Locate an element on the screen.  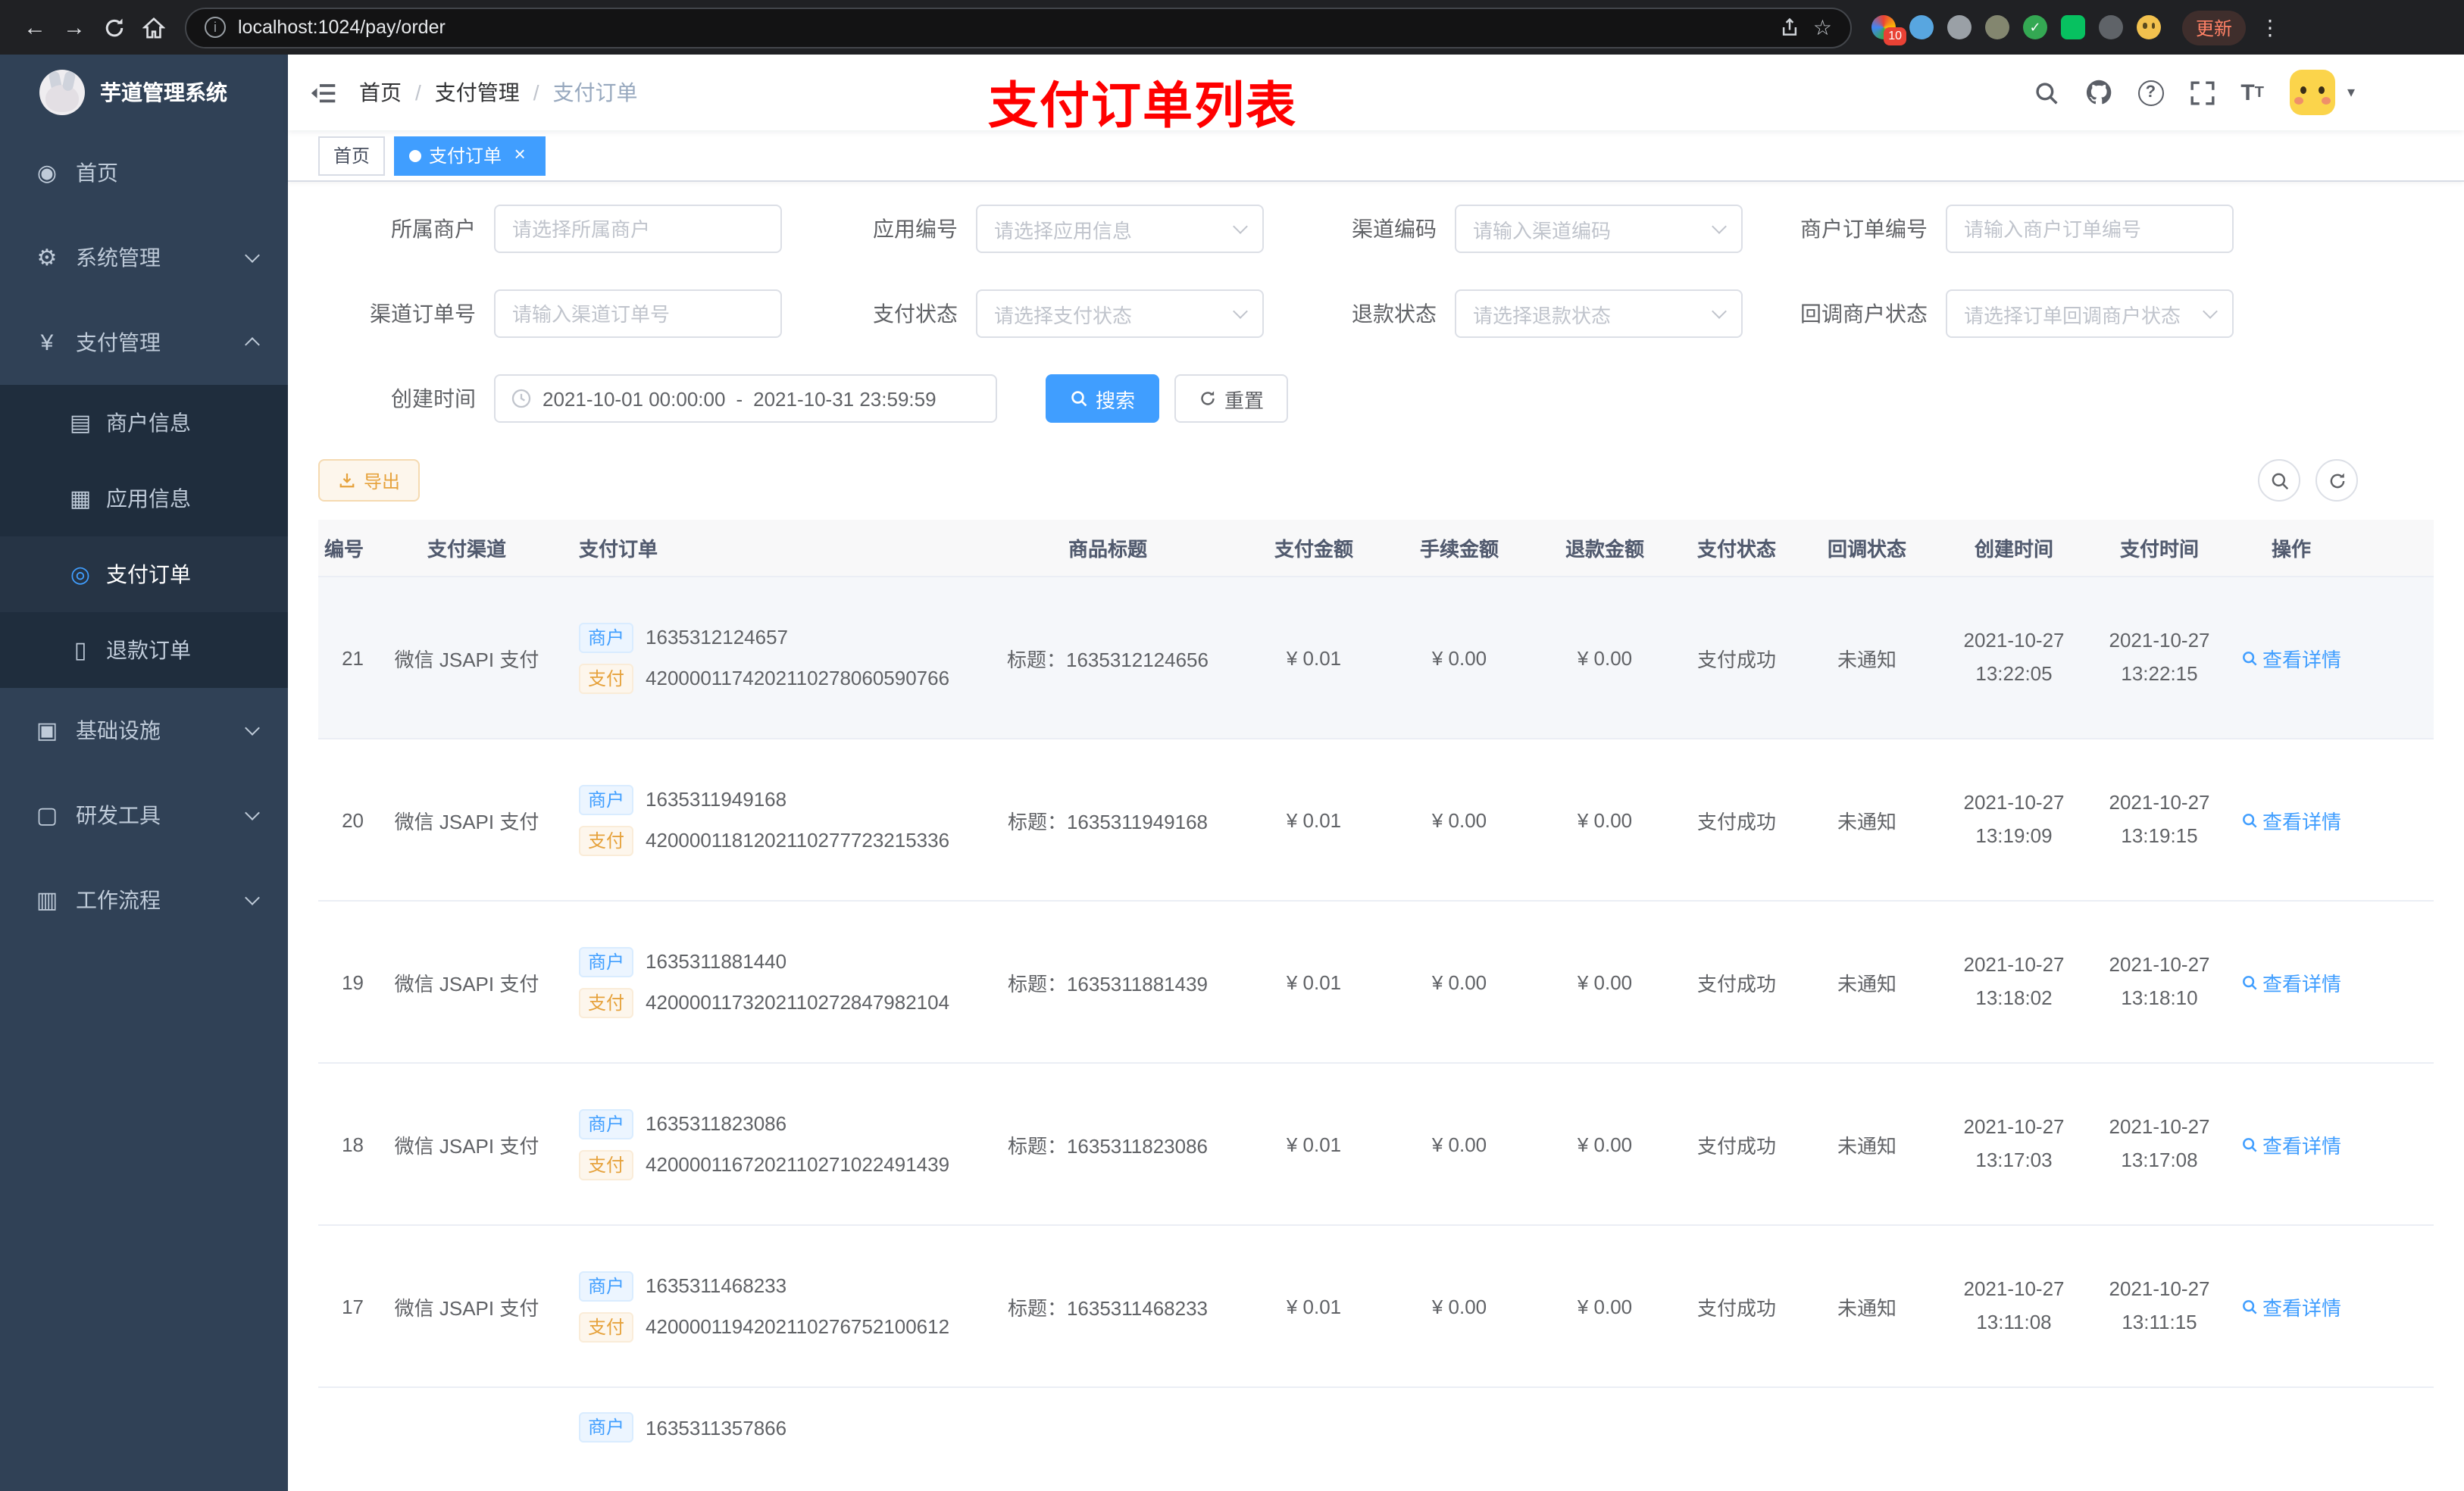
font-size-large-glyph: T is located at coordinates (2247, 92).